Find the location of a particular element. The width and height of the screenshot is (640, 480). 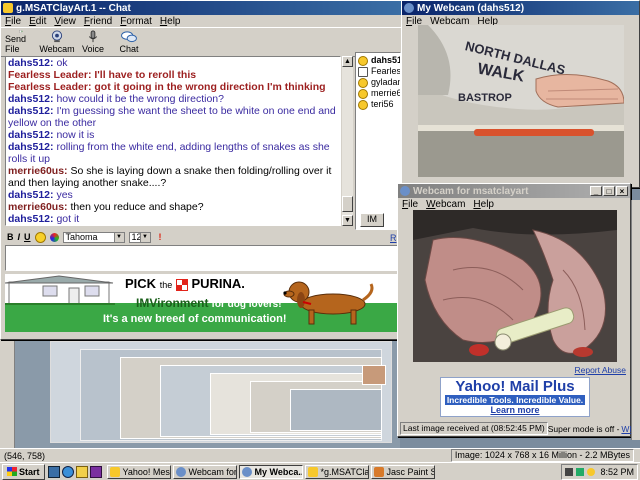

paint-shop-icon is located at coordinates (378, 471).